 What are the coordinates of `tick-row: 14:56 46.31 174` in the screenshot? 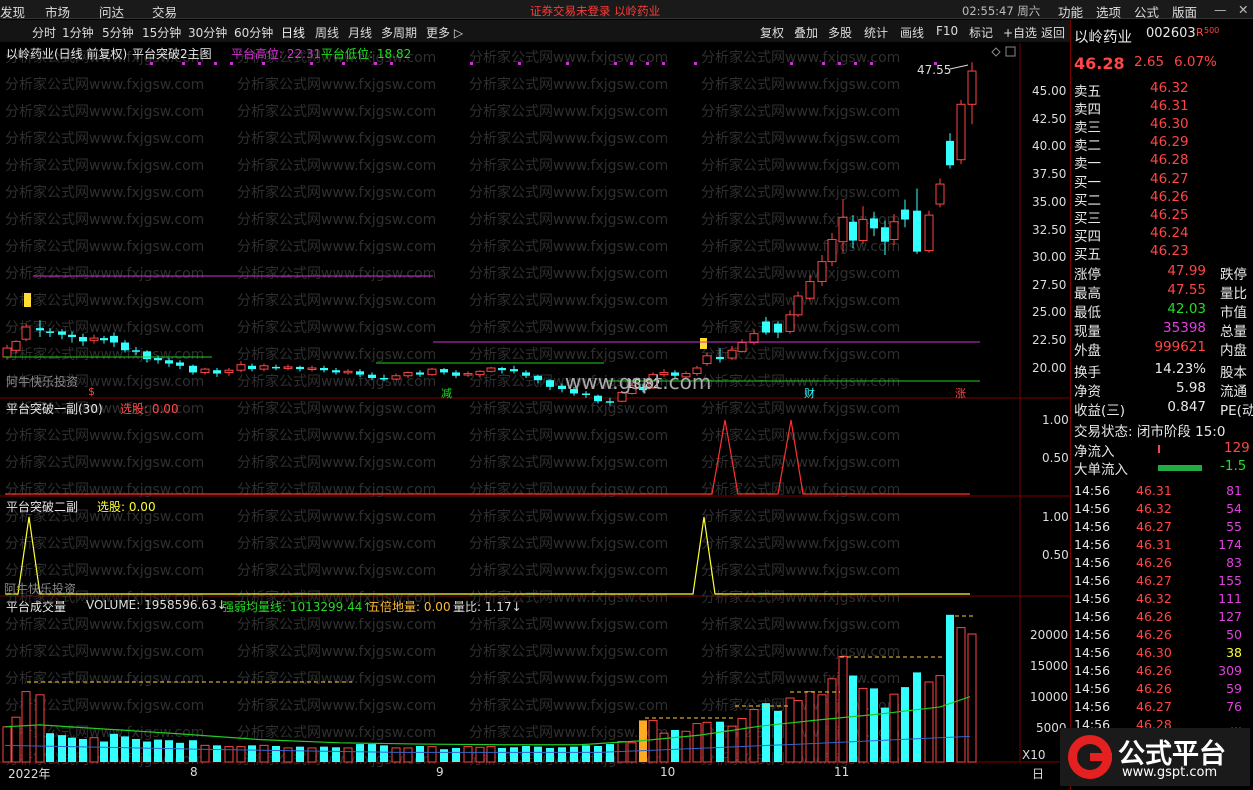 It's located at (1162, 546).